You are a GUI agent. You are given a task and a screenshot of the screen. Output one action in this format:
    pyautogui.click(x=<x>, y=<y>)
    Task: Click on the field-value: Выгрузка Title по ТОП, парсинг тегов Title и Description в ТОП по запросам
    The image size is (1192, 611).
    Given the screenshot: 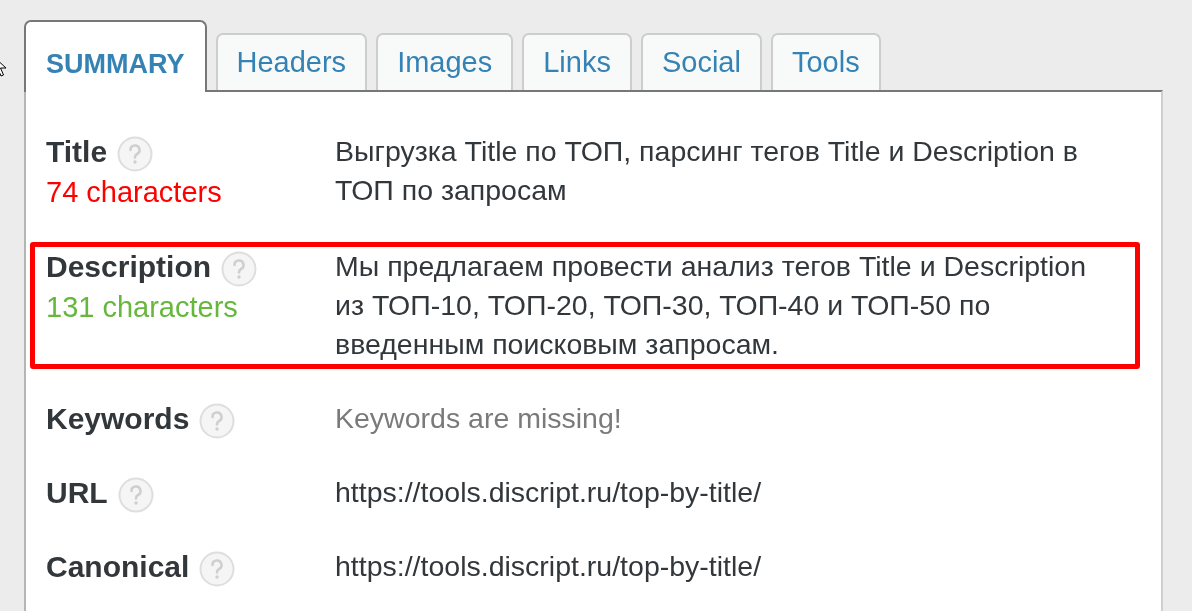 What is the action you would take?
    pyautogui.click(x=707, y=171)
    